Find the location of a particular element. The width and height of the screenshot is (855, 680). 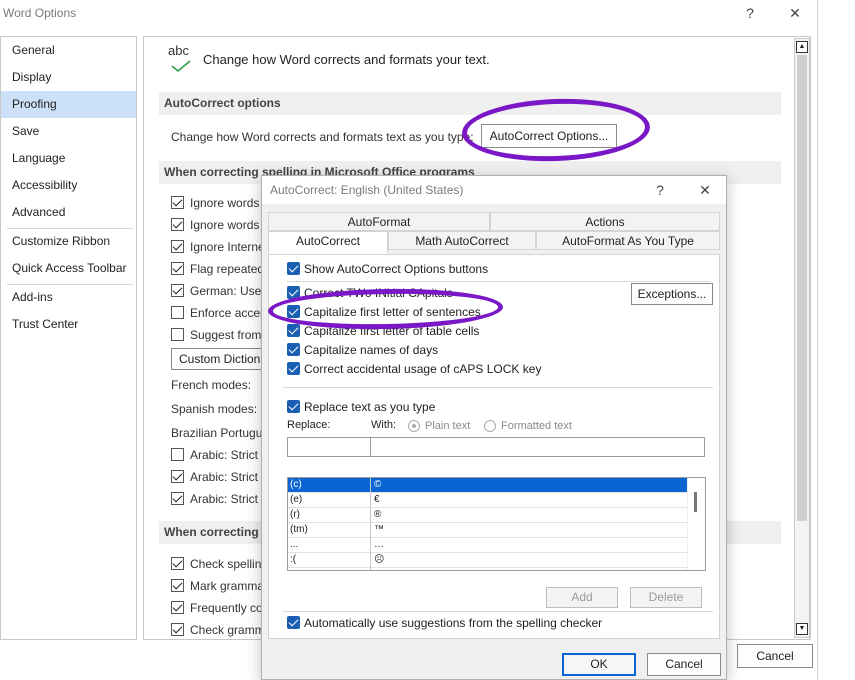

option-label: Suggest from is located at coordinates (226, 335).